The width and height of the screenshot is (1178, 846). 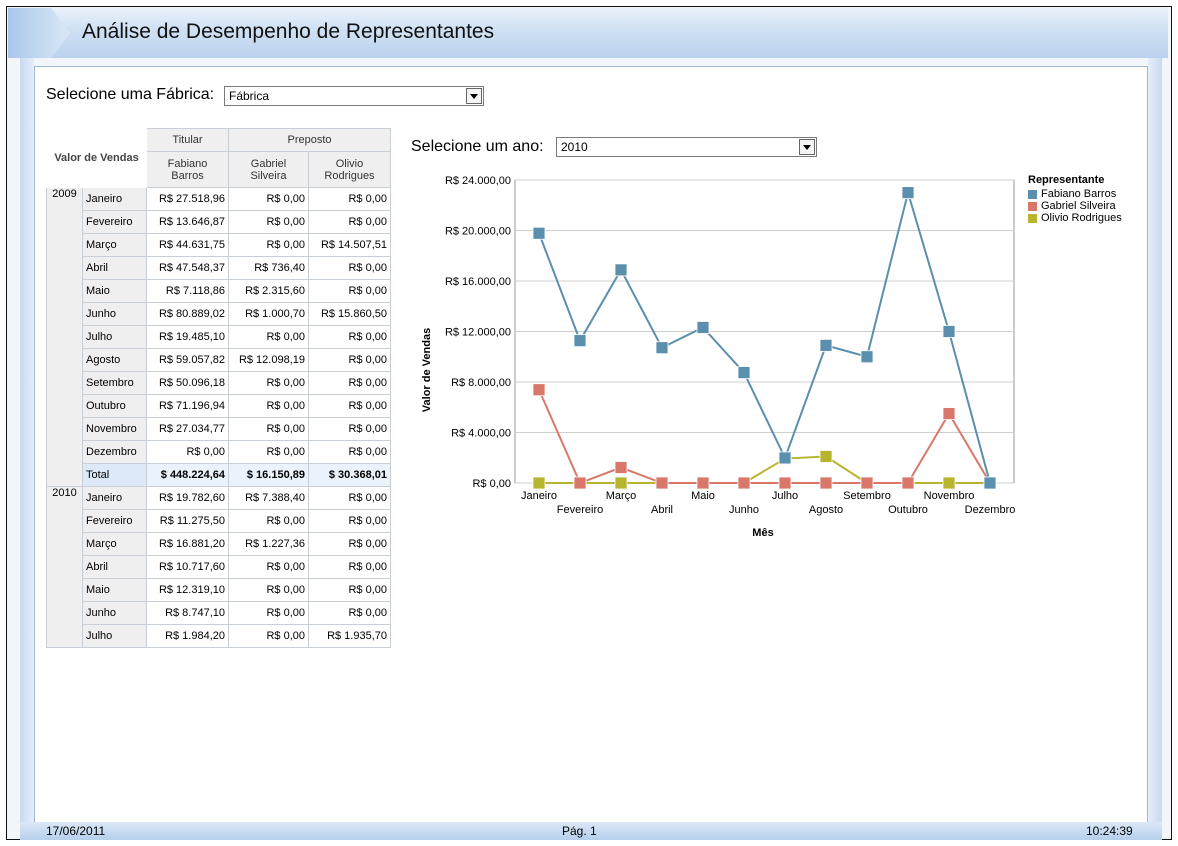 I want to click on table-row: 2009 Janeiro R$ 27.518,96 R$ 0,00 R$ 0,00, so click(x=218, y=337).